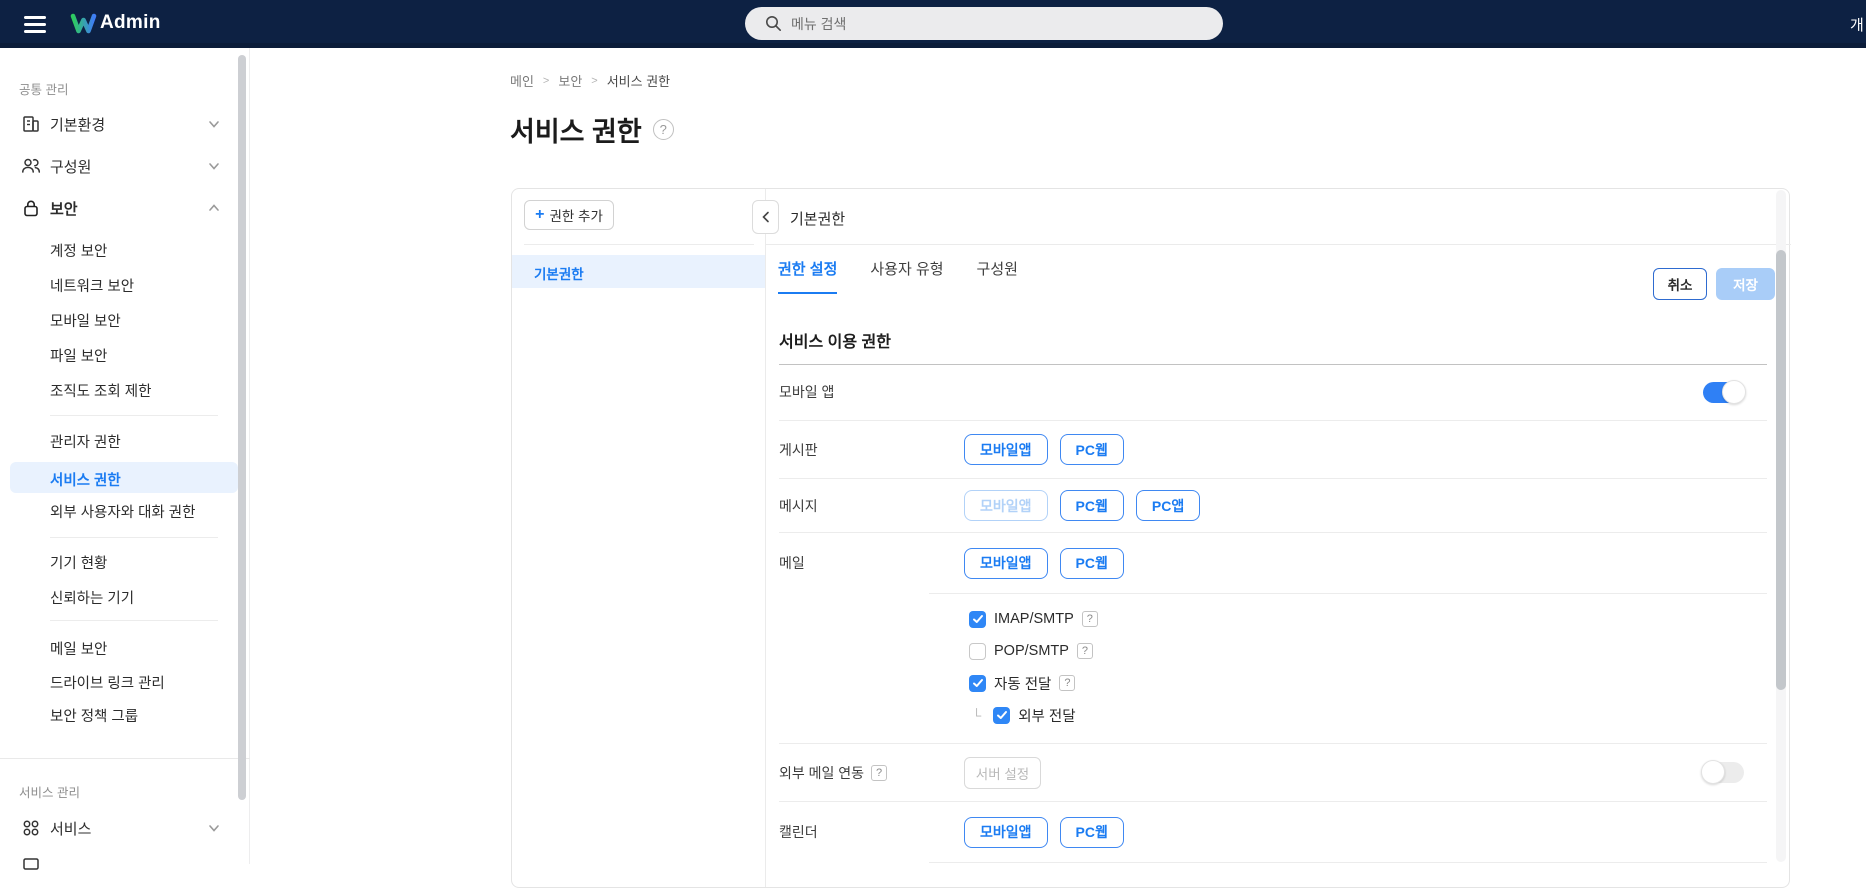 Image resolution: width=1866 pixels, height=888 pixels. I want to click on section-title: 서비스 이용 권한, so click(835, 342).